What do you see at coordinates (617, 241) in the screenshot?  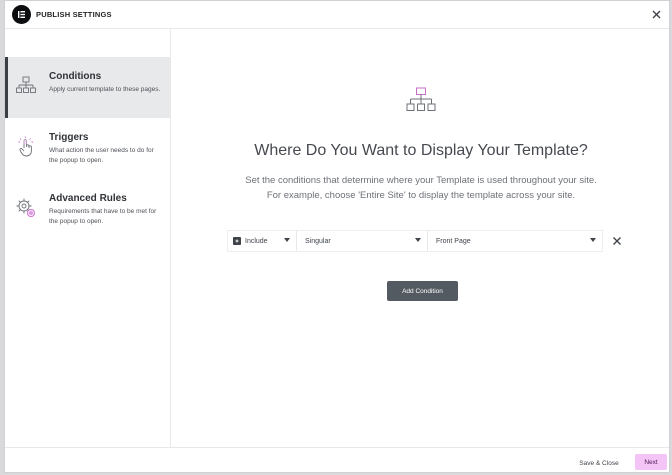 I see `remove-condition-icon` at bounding box center [617, 241].